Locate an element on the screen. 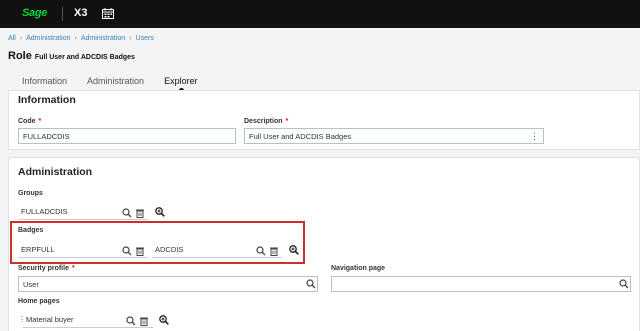  home-pages-label: Home pages is located at coordinates (39, 301).